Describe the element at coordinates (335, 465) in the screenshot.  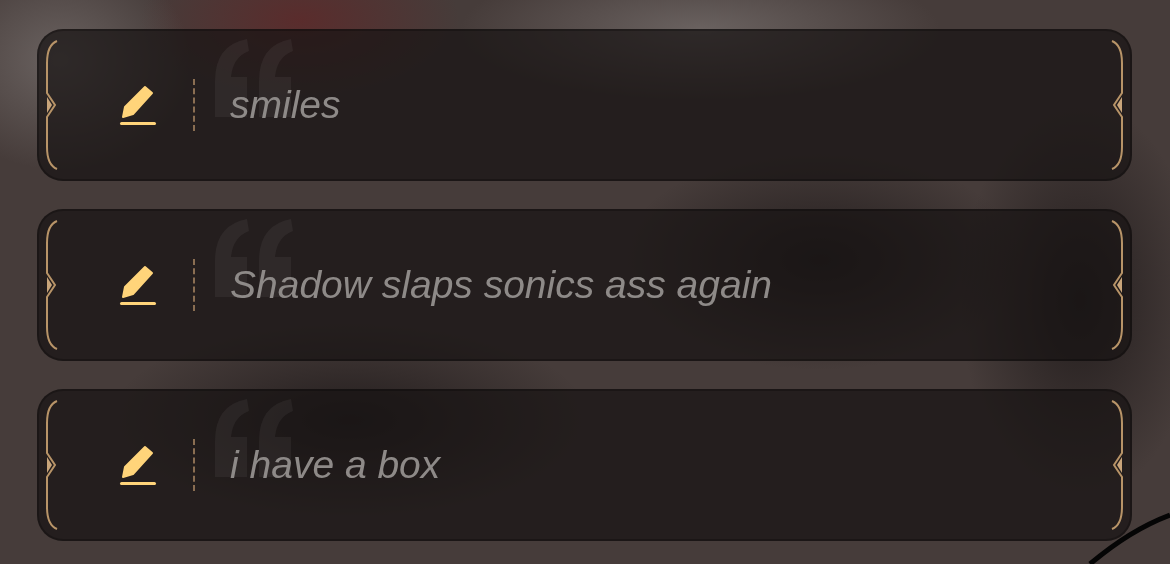
I see `reply-text: i have a box` at that location.